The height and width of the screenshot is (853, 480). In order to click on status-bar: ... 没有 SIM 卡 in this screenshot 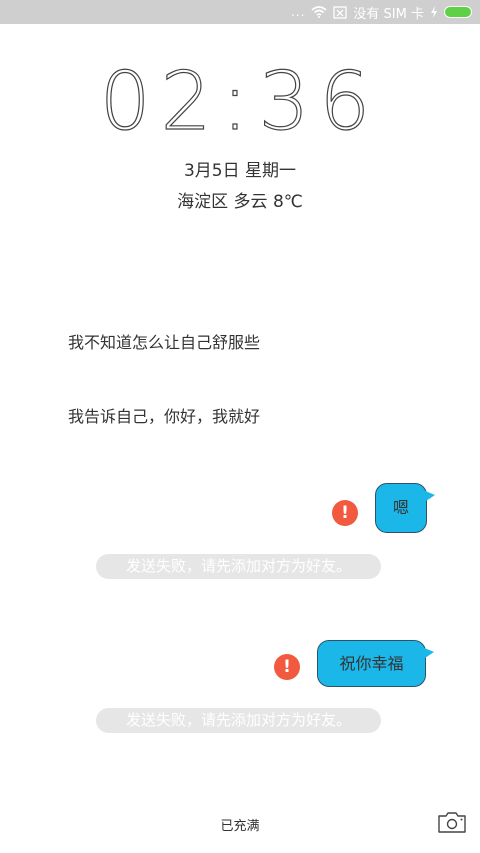, I will do `click(240, 12)`.